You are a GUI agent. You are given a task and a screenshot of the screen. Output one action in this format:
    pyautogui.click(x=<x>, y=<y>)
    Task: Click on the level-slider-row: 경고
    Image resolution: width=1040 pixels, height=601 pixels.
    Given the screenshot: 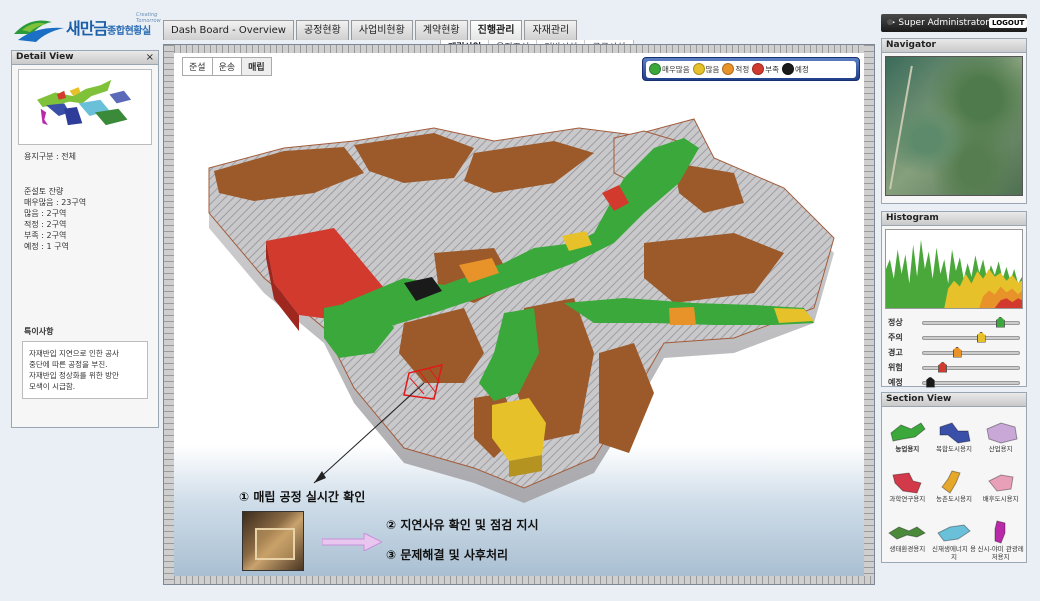 What is the action you would take?
    pyautogui.click(x=954, y=352)
    